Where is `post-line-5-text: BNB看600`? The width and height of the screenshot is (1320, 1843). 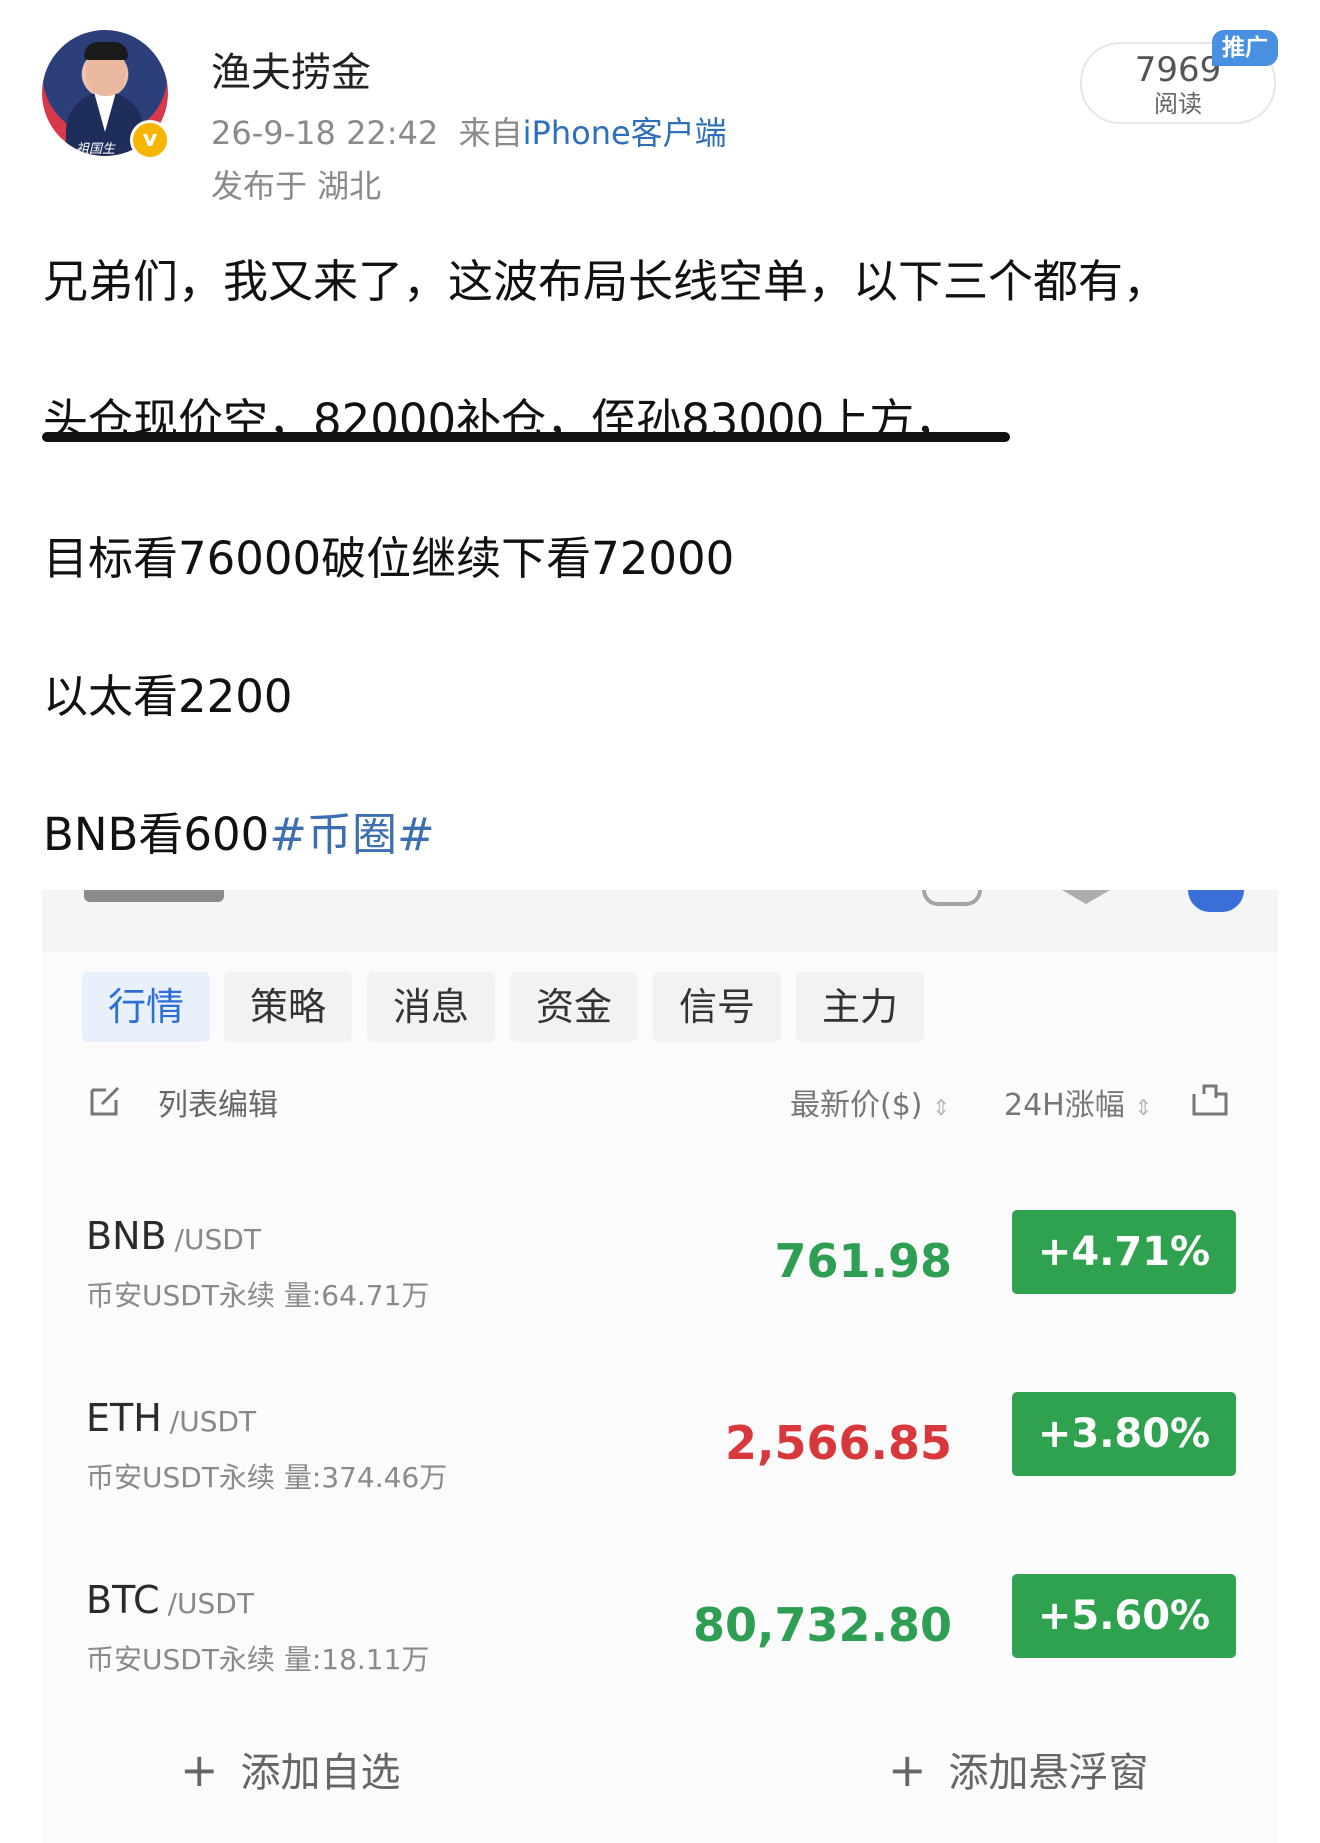 post-line-5-text: BNB看600 is located at coordinates (156, 834).